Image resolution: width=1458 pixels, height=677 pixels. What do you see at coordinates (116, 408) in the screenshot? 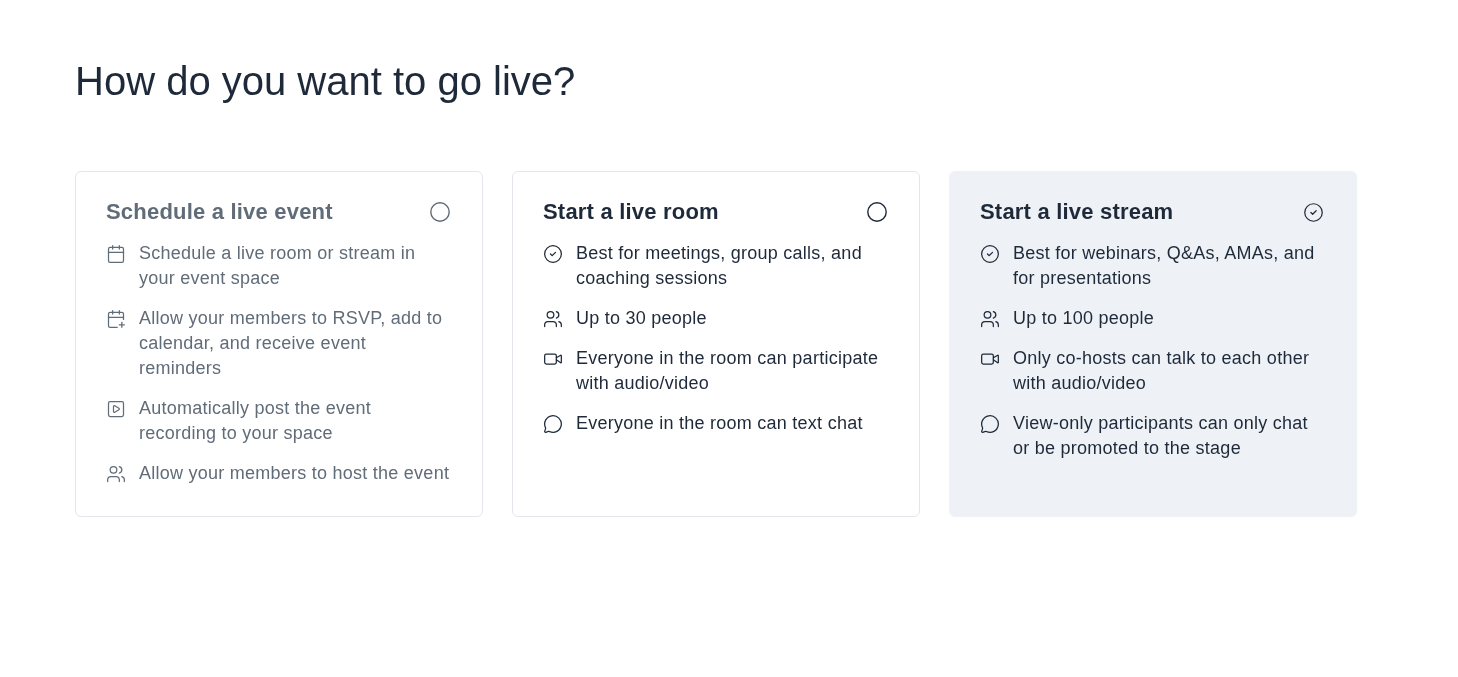
I see `play-square-icon` at bounding box center [116, 408].